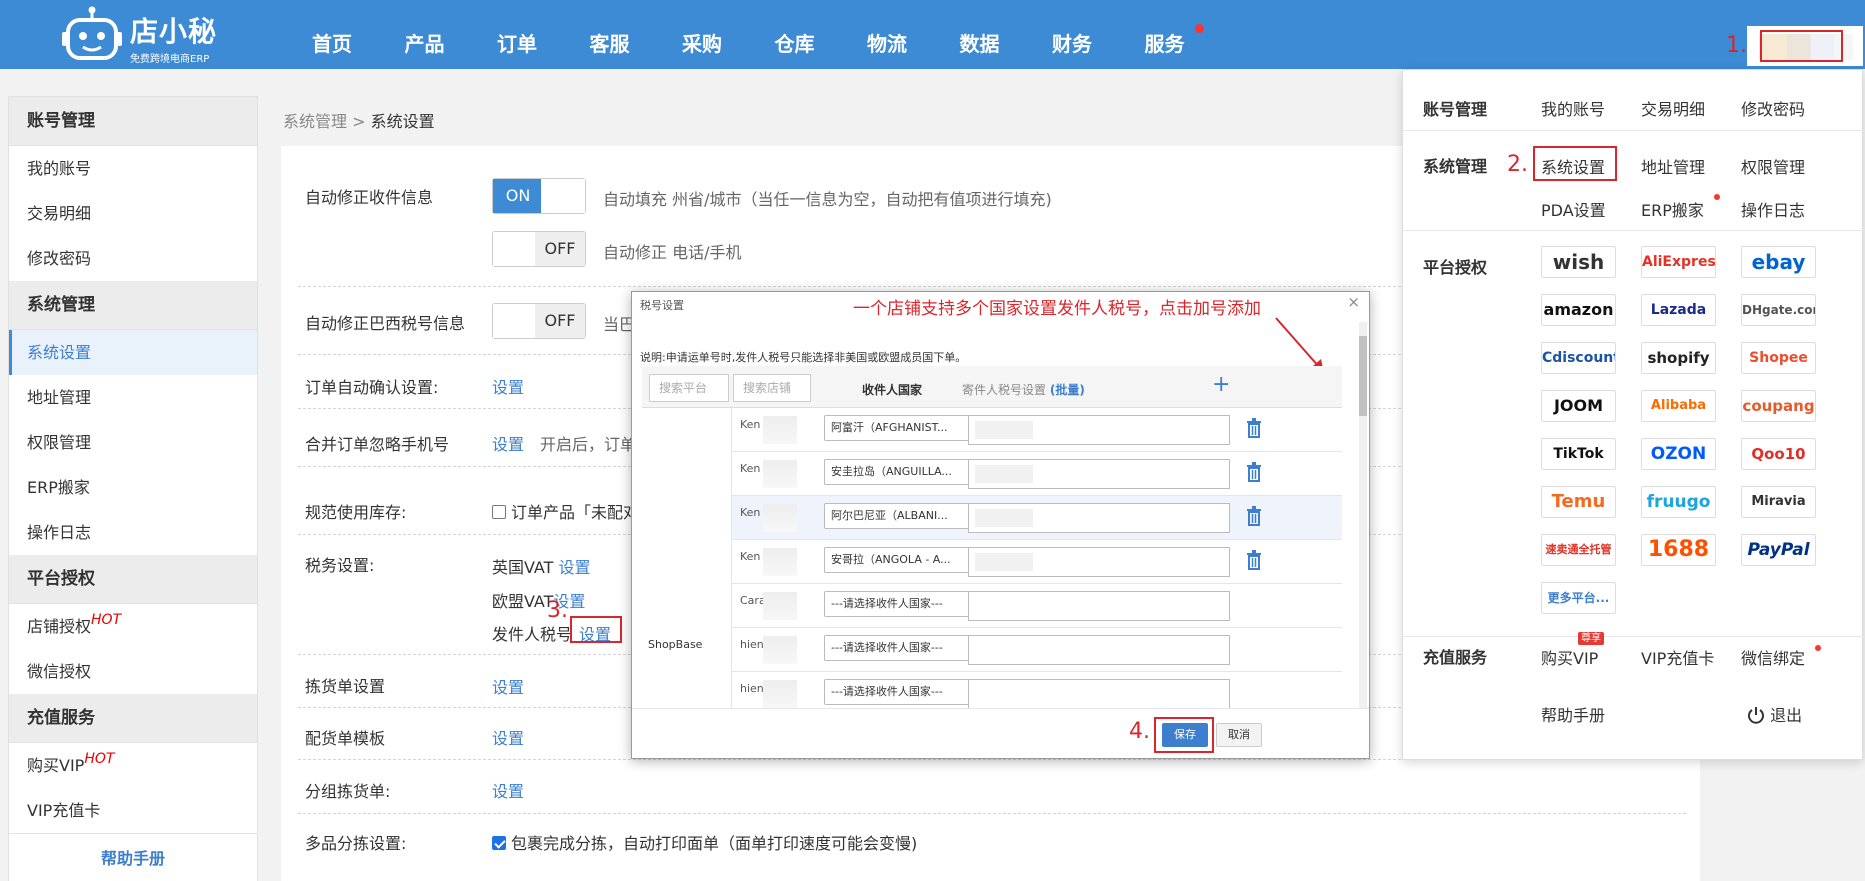 This screenshot has width=1865, height=881. I want to click on sidebar-item-buy-vip: 购买VIPHOT, so click(133, 765).